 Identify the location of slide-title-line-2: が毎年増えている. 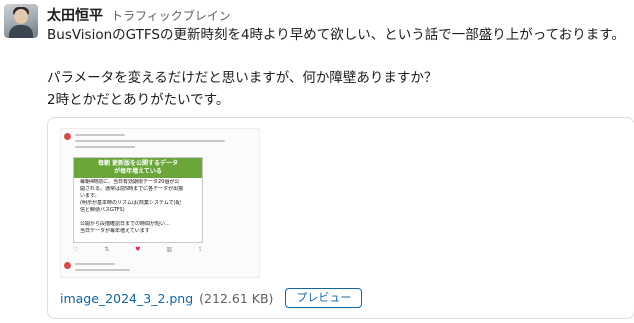
(138, 171).